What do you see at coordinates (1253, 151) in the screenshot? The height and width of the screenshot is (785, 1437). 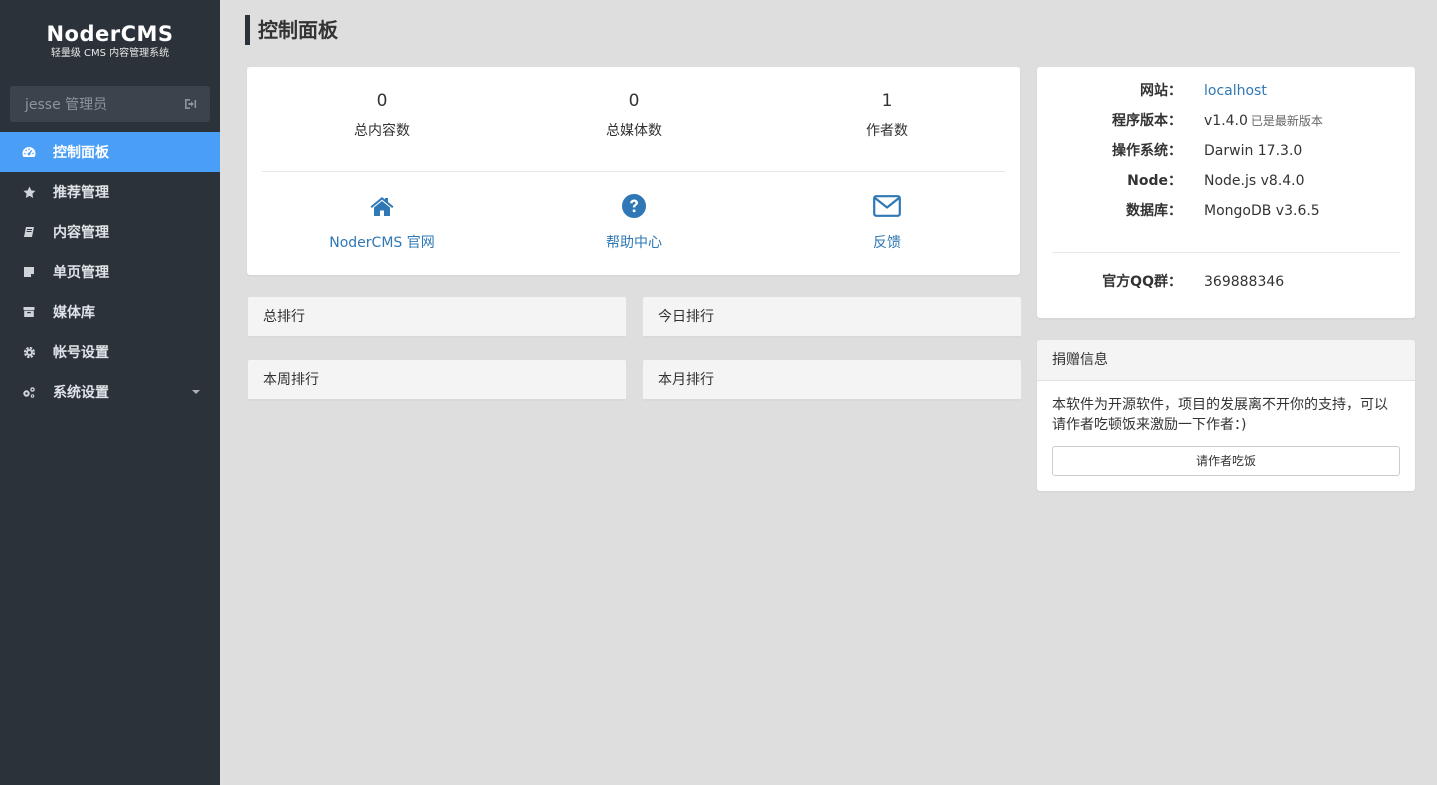 I see `info-value: Darwin 17.3.0` at bounding box center [1253, 151].